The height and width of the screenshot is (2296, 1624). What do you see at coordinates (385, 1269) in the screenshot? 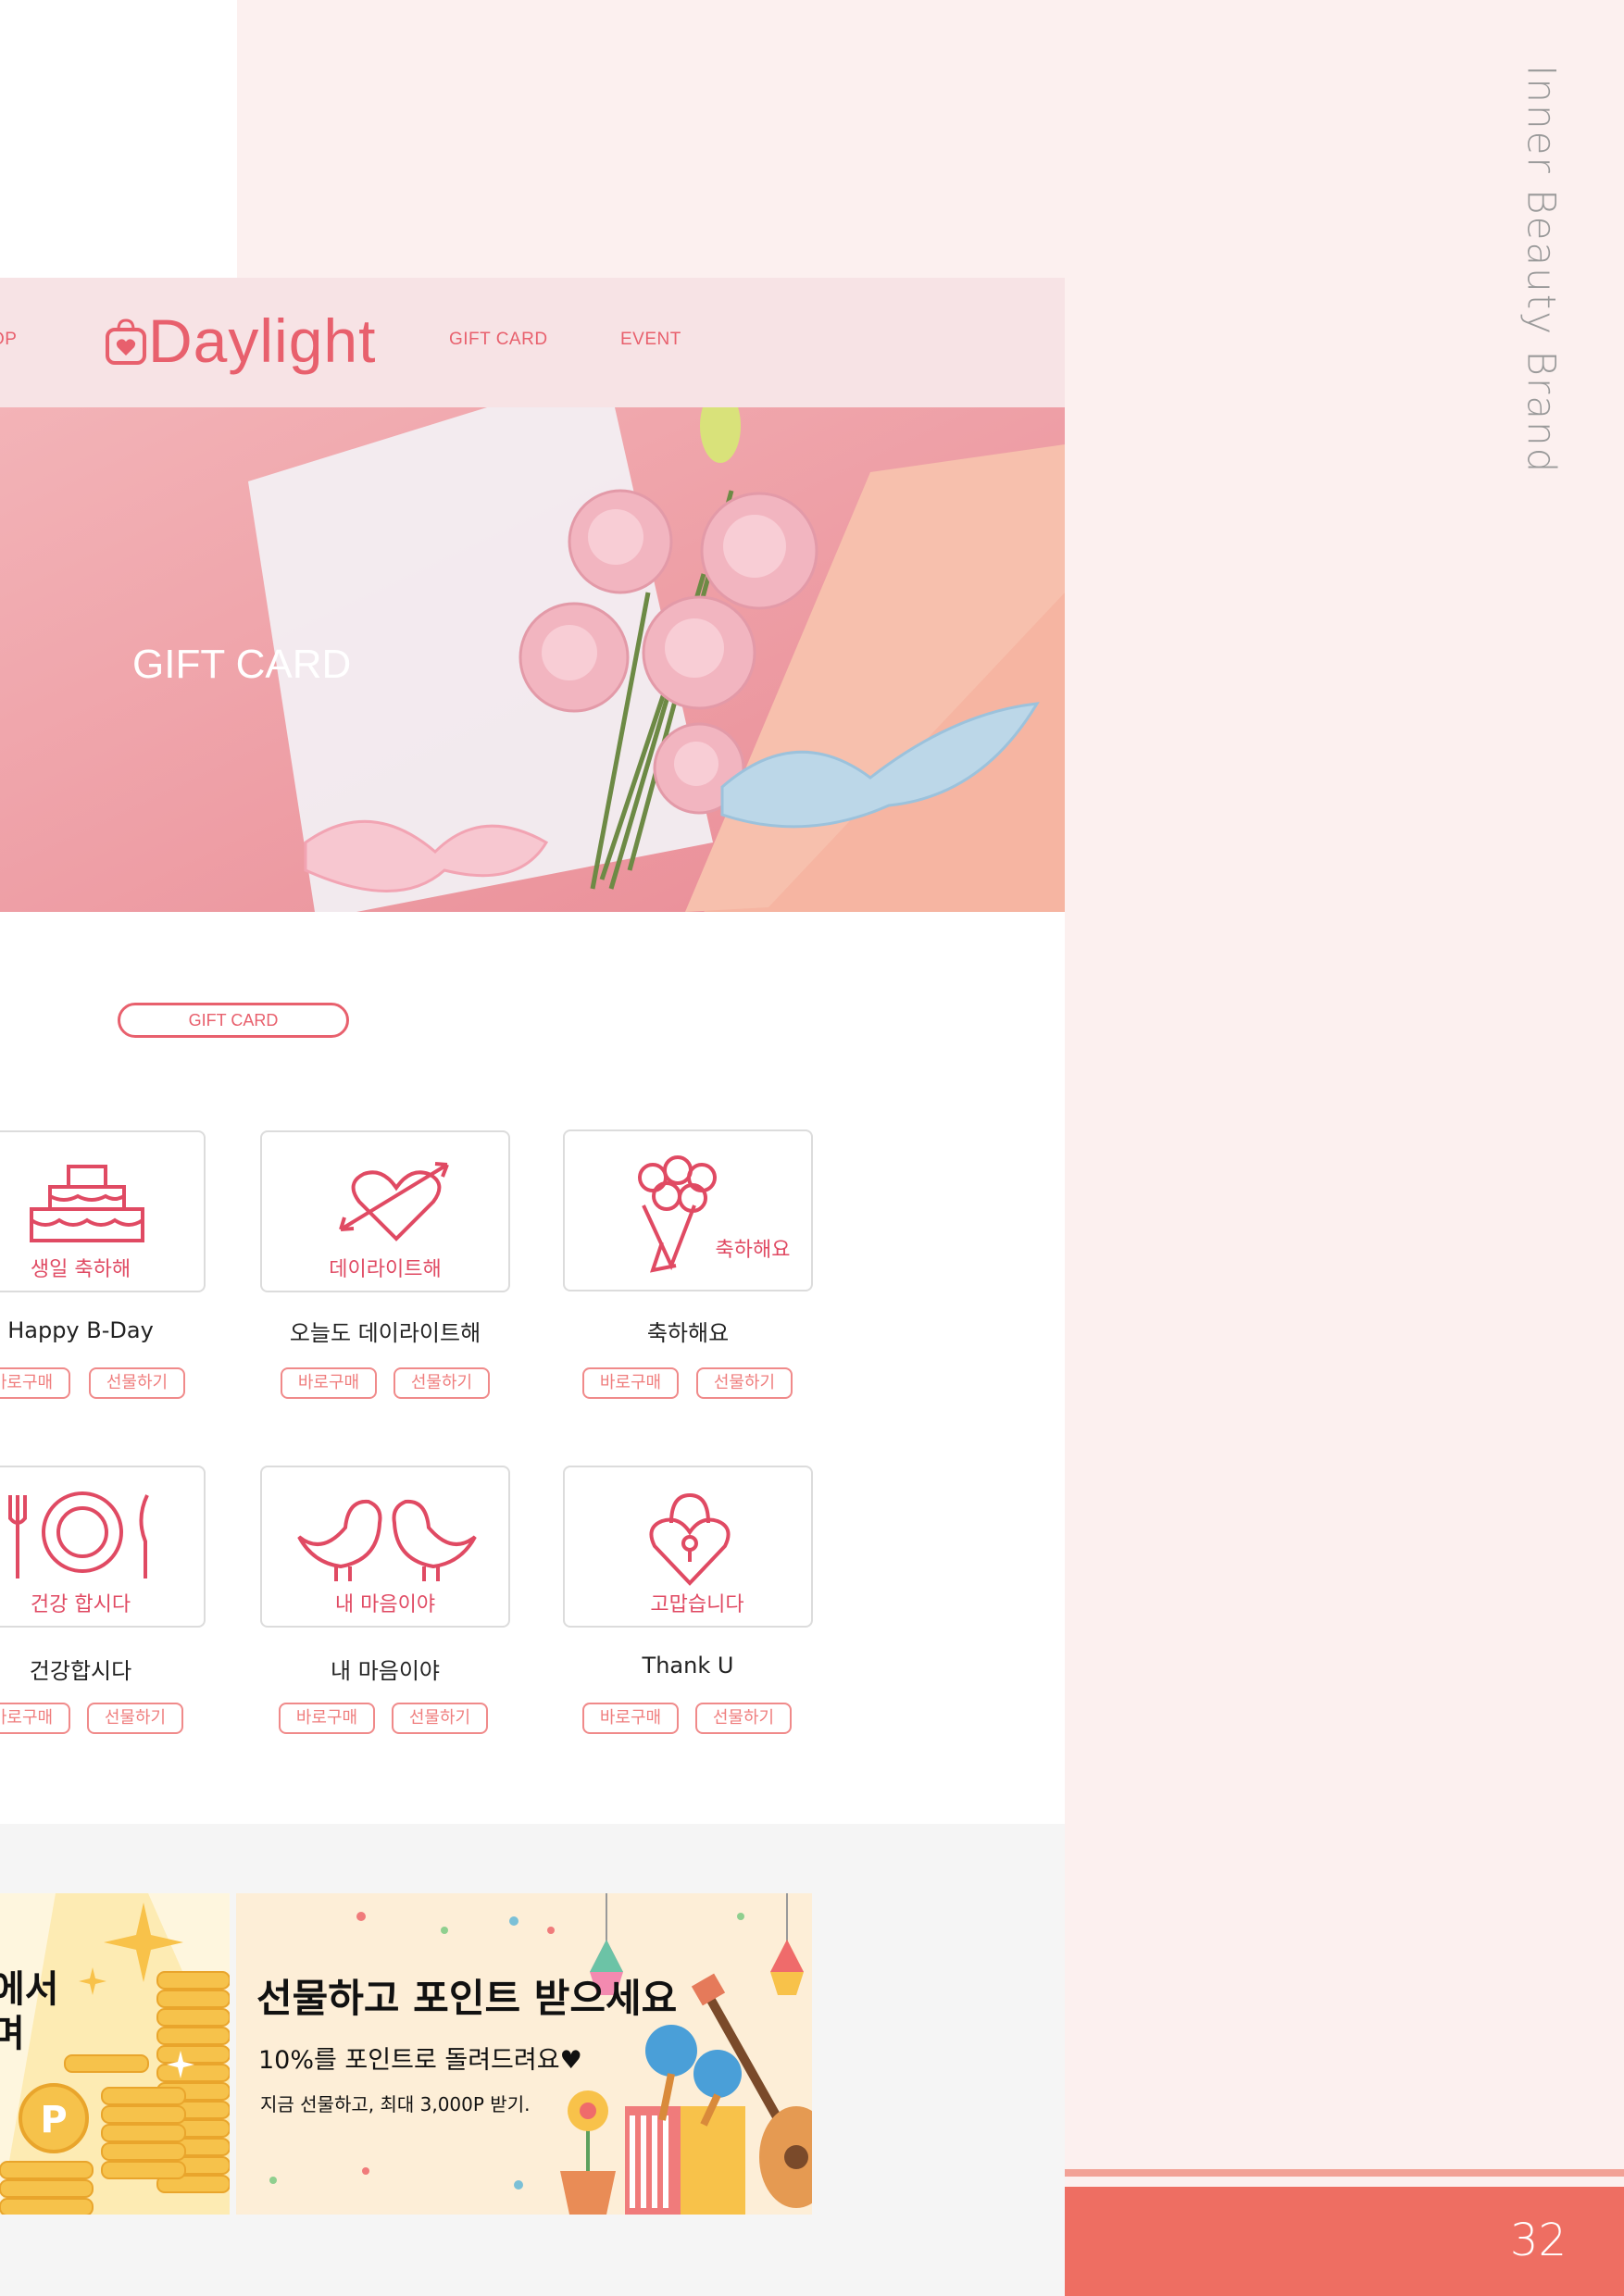
I see `card-icon-caption: 데이라이트해` at bounding box center [385, 1269].